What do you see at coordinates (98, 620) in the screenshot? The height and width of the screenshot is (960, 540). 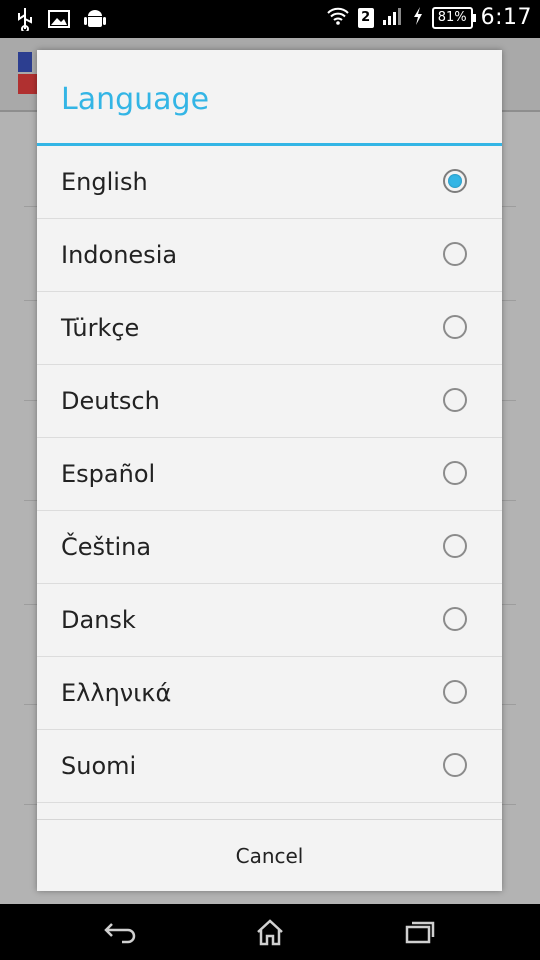 I see `option-label: Dansk` at bounding box center [98, 620].